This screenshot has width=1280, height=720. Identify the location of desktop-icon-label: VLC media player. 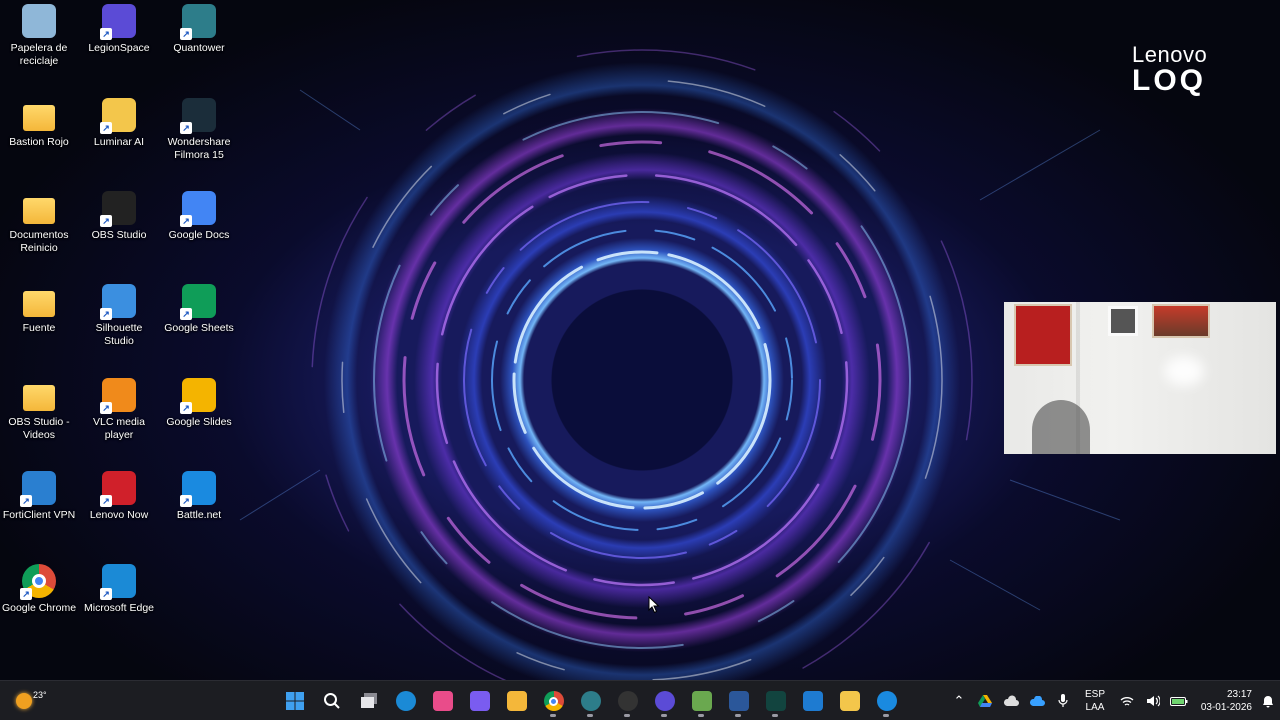
(119, 428).